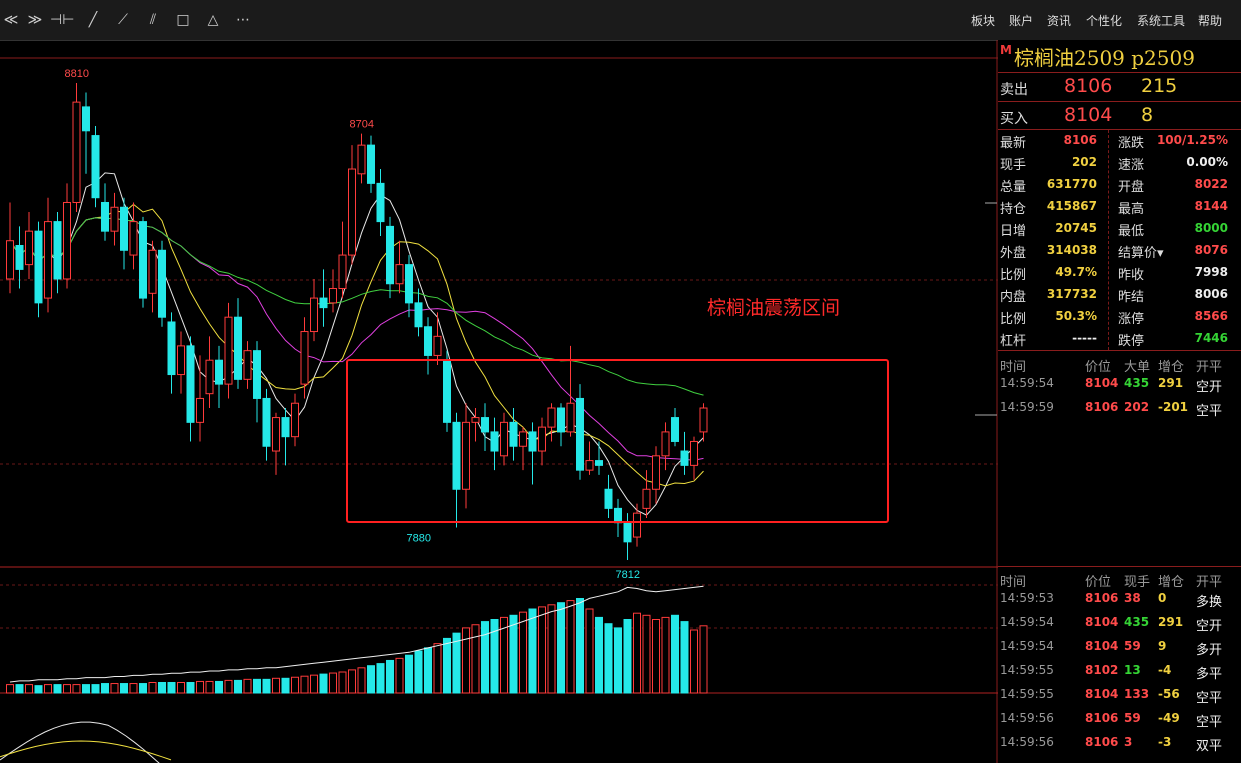 The width and height of the screenshot is (1241, 763). I want to click on trade-row: 14:59:59 8106 202 -201 空平, so click(1119, 408).